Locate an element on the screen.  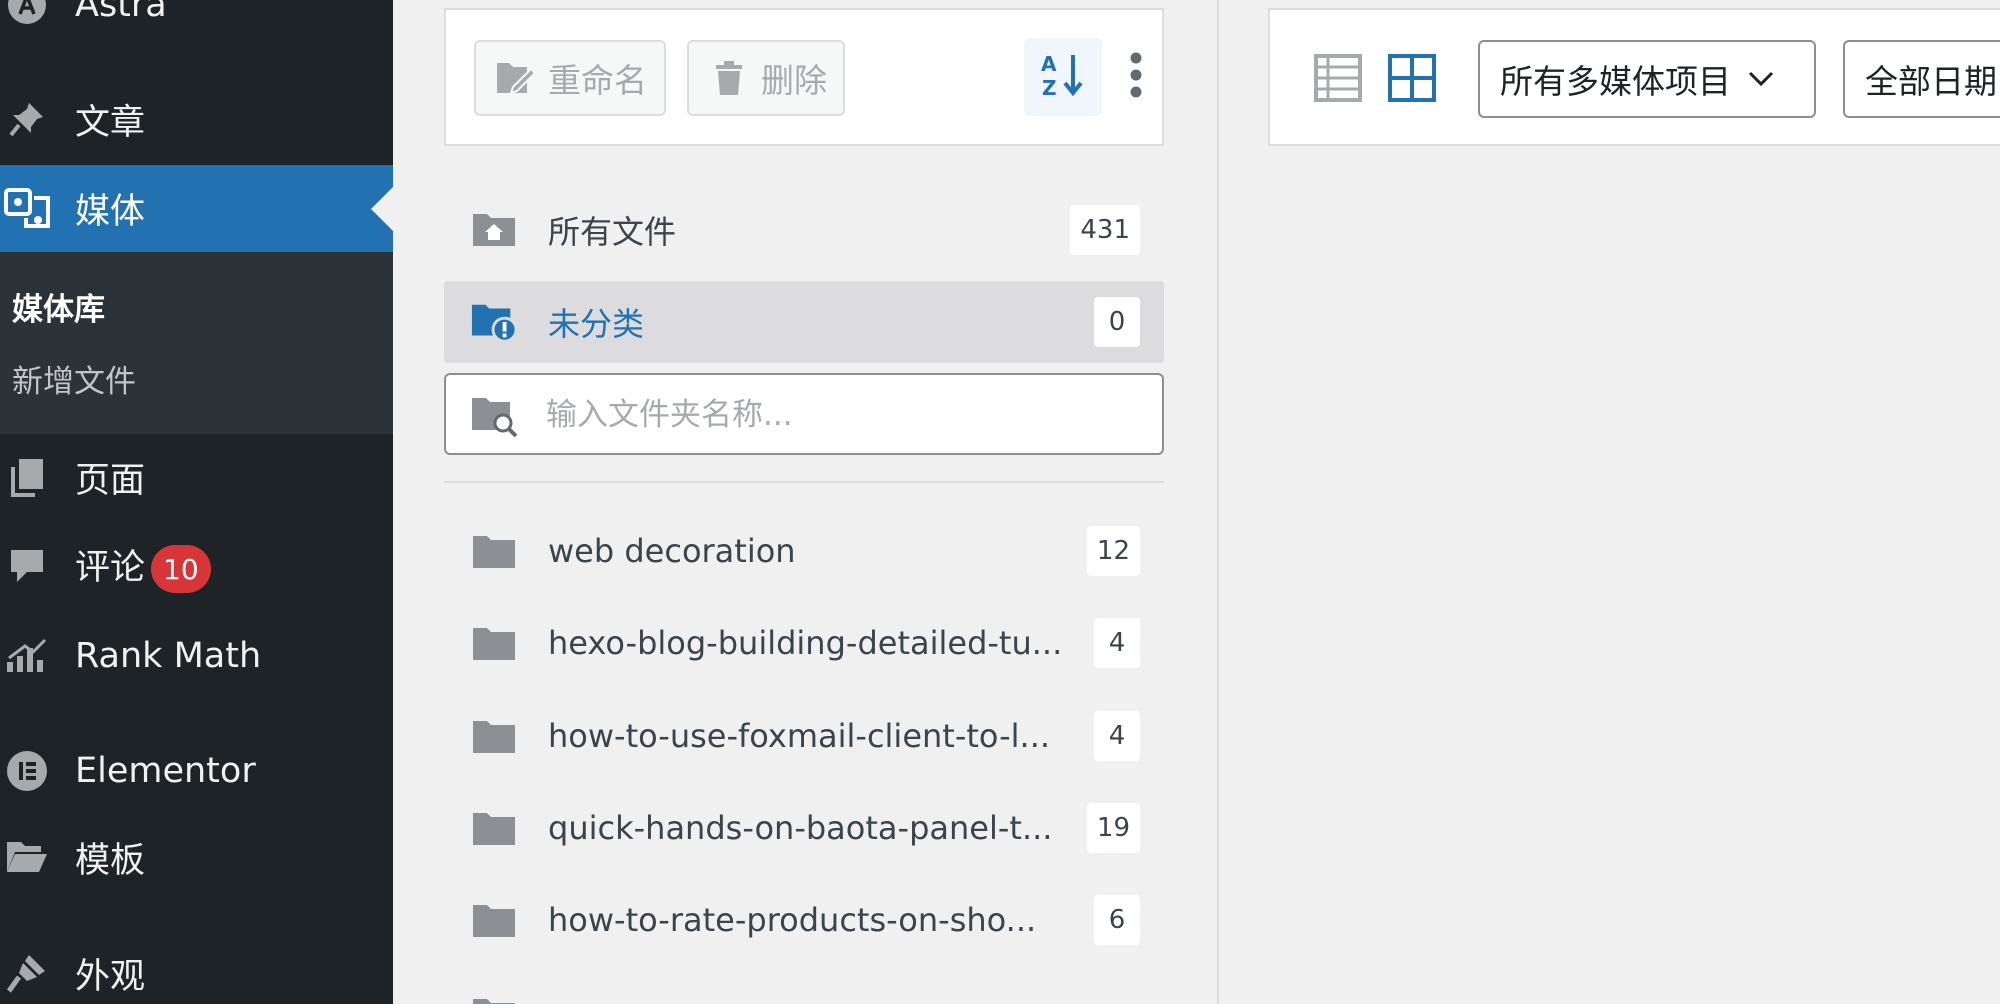
folder-item: web decoration 12 is located at coordinates (804, 551).